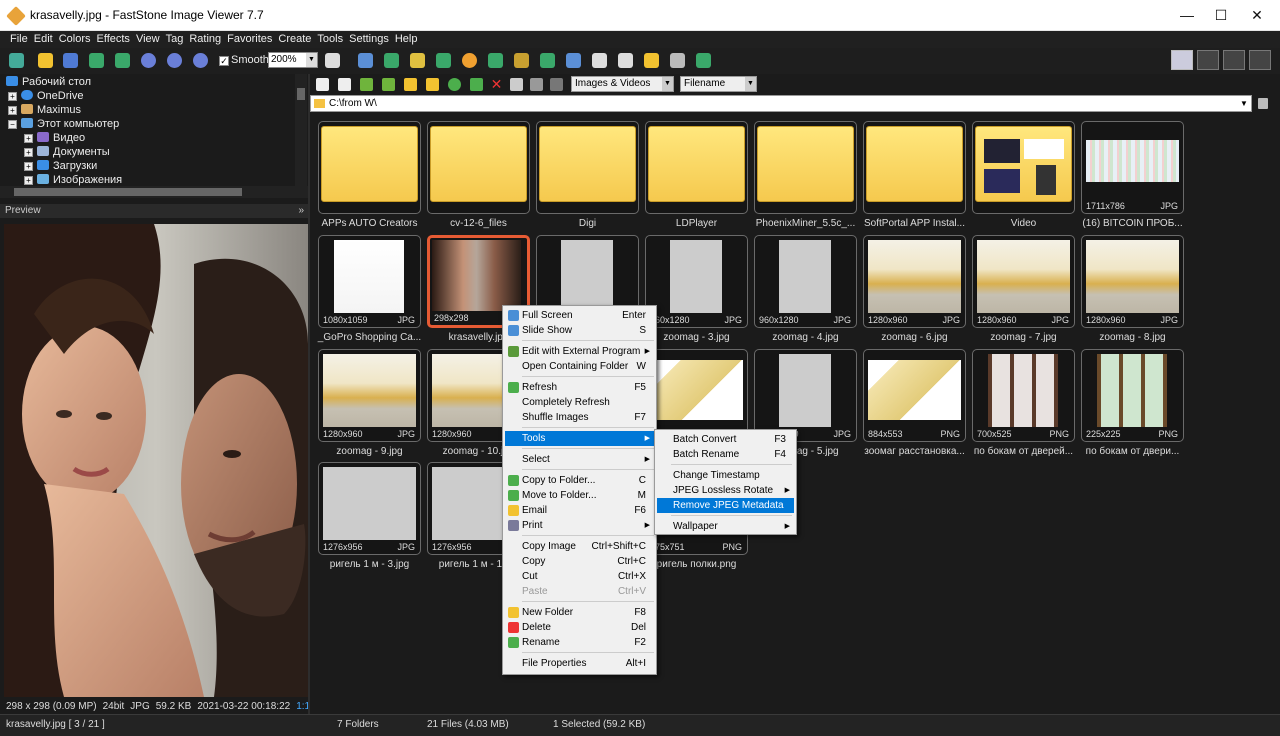 The height and width of the screenshot is (736, 1280). What do you see at coordinates (579, 642) in the screenshot?
I see `menu-item-rename: Rename F2` at bounding box center [579, 642].